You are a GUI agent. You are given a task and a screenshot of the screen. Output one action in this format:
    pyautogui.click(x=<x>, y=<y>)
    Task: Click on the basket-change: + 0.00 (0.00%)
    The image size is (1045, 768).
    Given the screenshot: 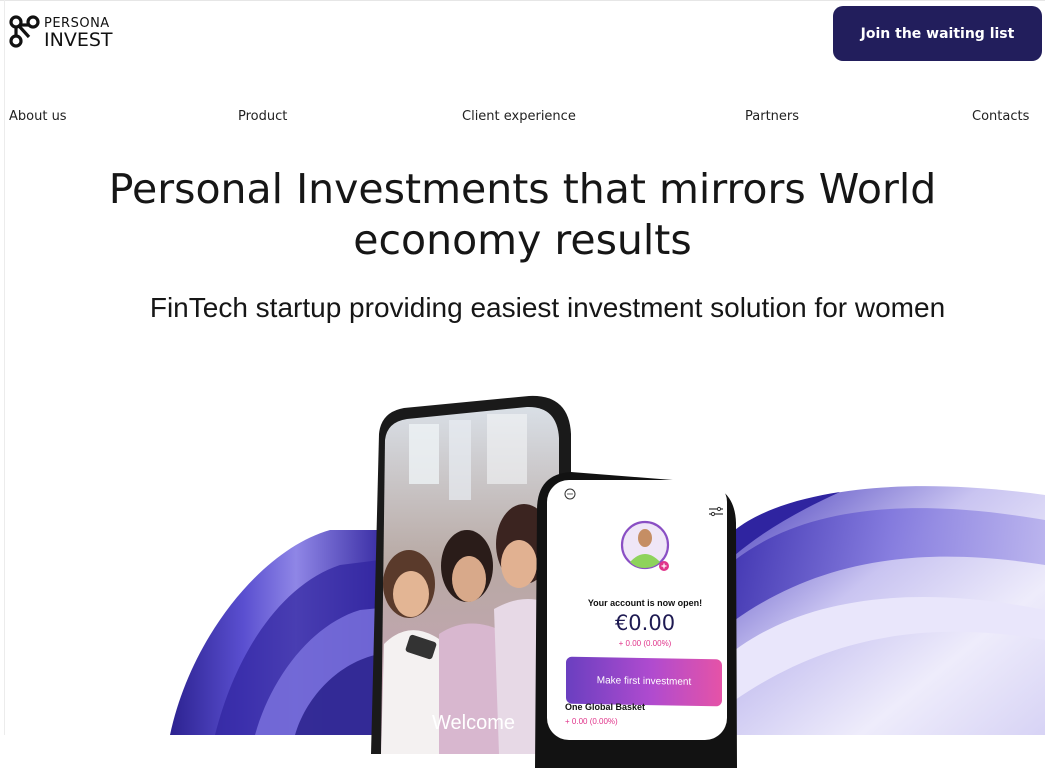 What is the action you would take?
    pyautogui.click(x=591, y=721)
    